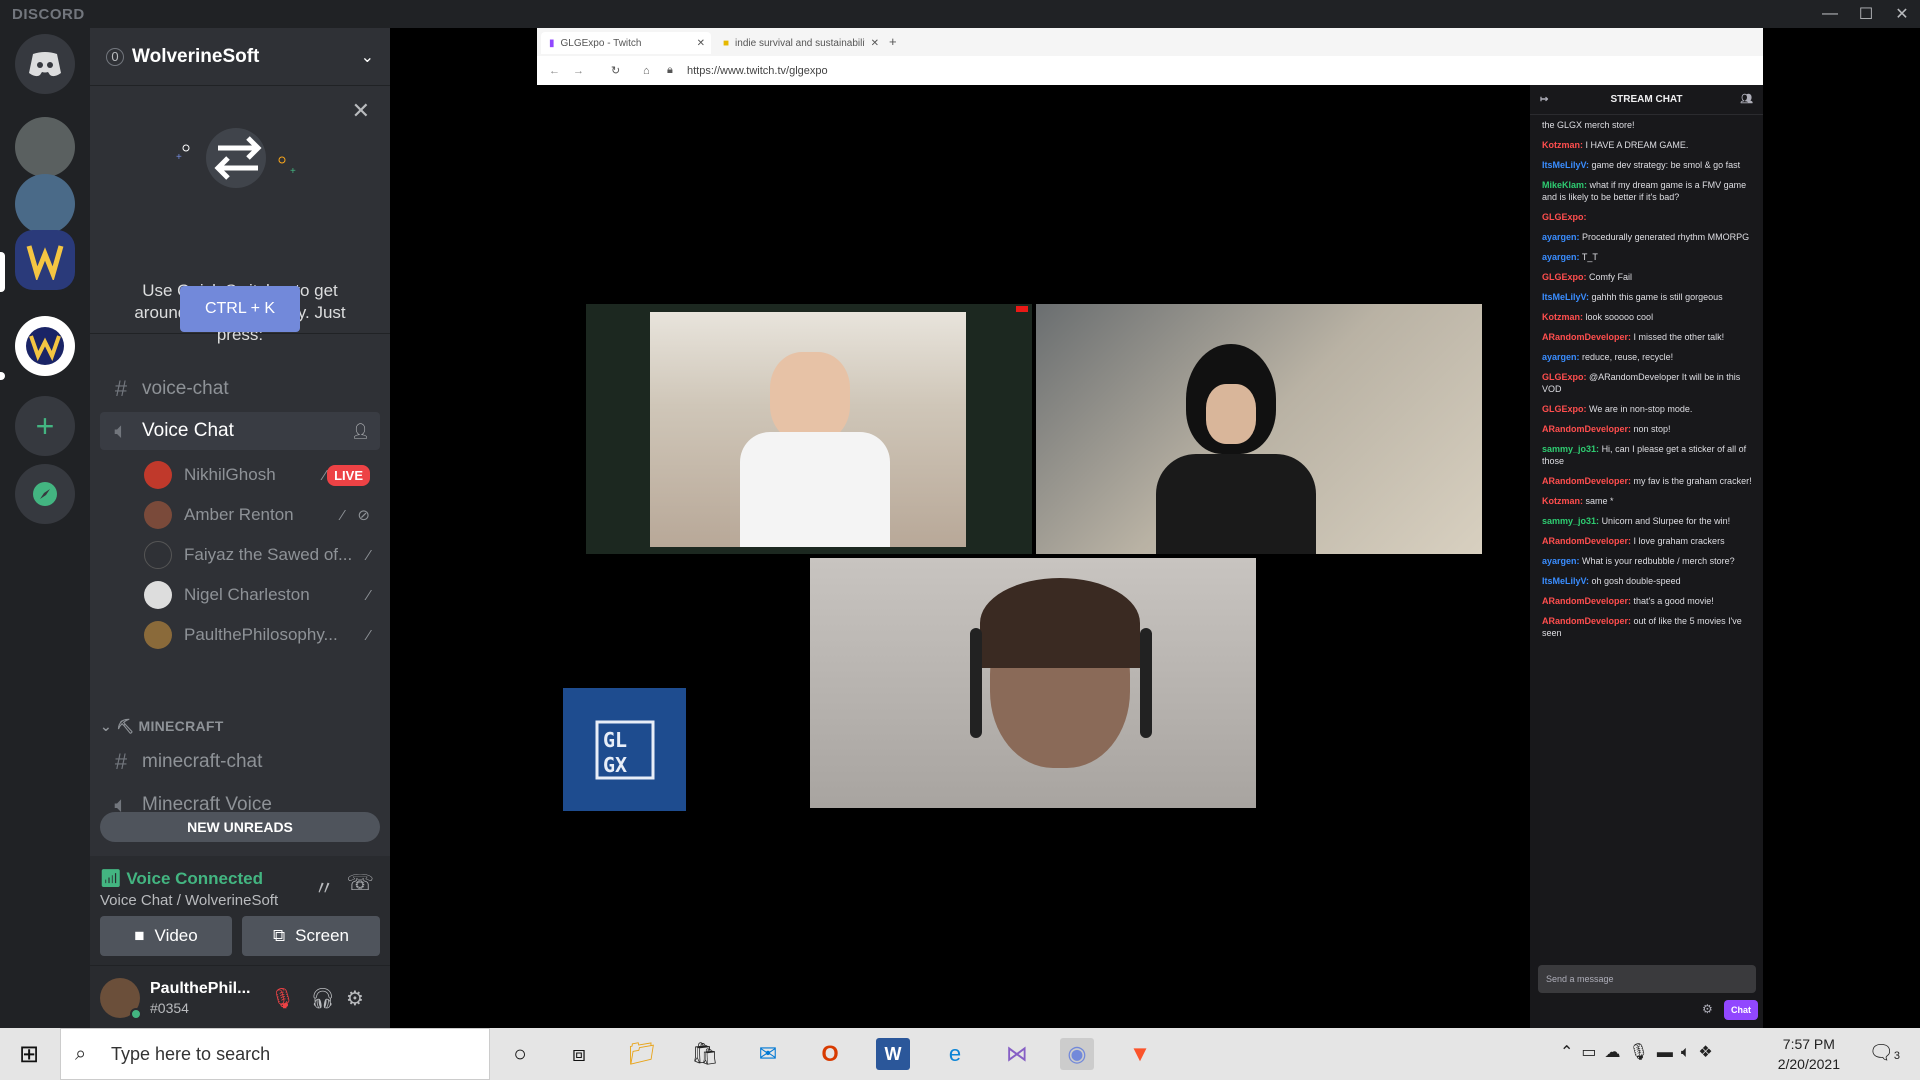 The height and width of the screenshot is (1080, 1920). What do you see at coordinates (45, 346) in the screenshot?
I see `wolverinesoft-alt-server-icon` at bounding box center [45, 346].